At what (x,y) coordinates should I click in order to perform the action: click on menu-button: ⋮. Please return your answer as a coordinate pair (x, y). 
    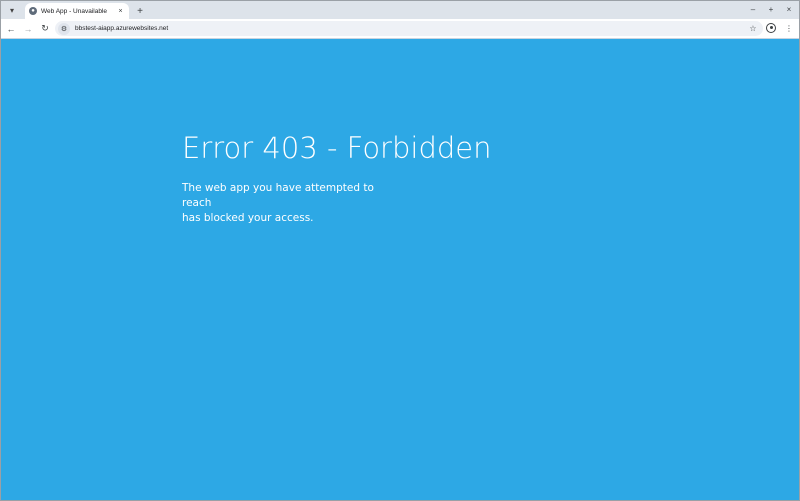
    Looking at the image, I should click on (789, 28).